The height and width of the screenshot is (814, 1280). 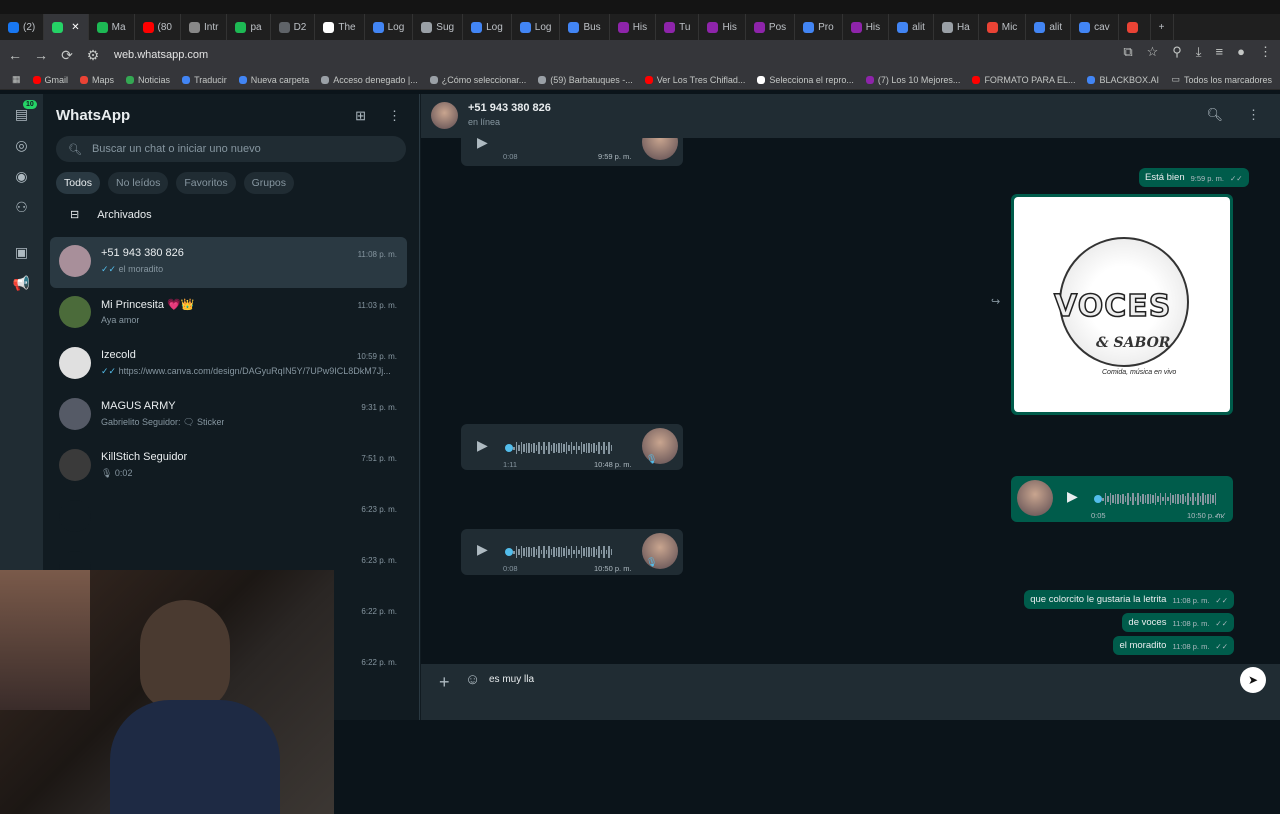 What do you see at coordinates (21, 252) in the screenshot?
I see `business-icon: ▣` at bounding box center [21, 252].